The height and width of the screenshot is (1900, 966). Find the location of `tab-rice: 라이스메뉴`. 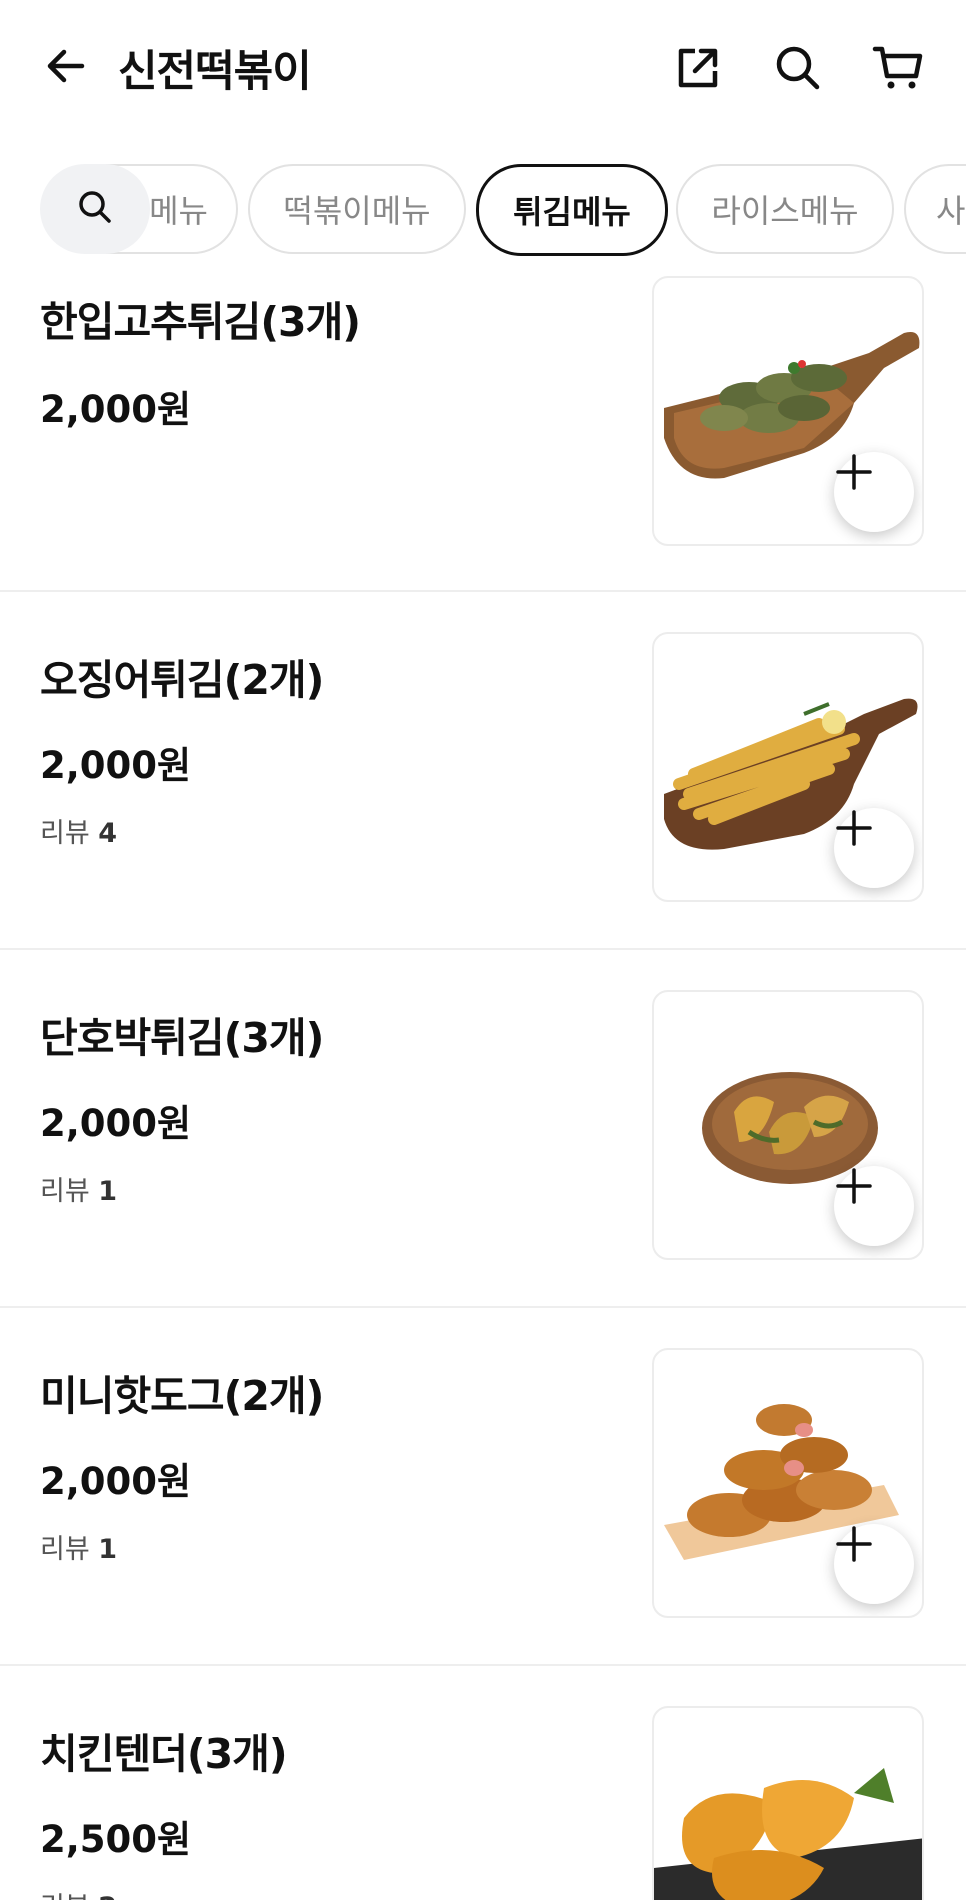

tab-rice: 라이스메뉴 is located at coordinates (785, 209).